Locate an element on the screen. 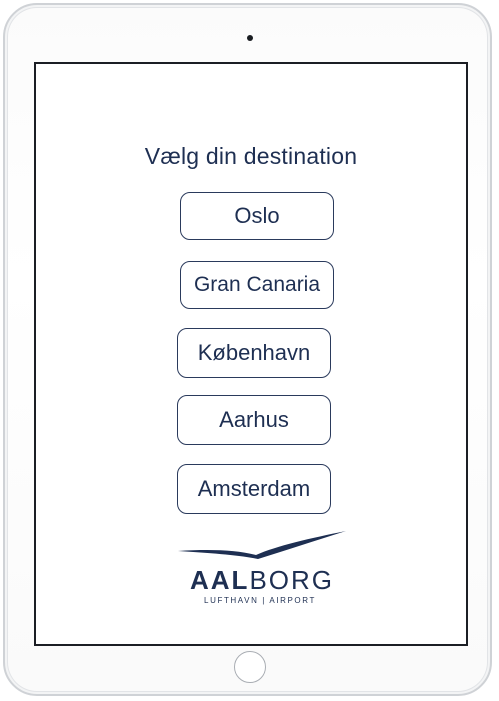 Image resolution: width=499 pixels, height=701 pixels. logo-subtitle: LUFTHAVN | AIRPORT is located at coordinates (260, 600).